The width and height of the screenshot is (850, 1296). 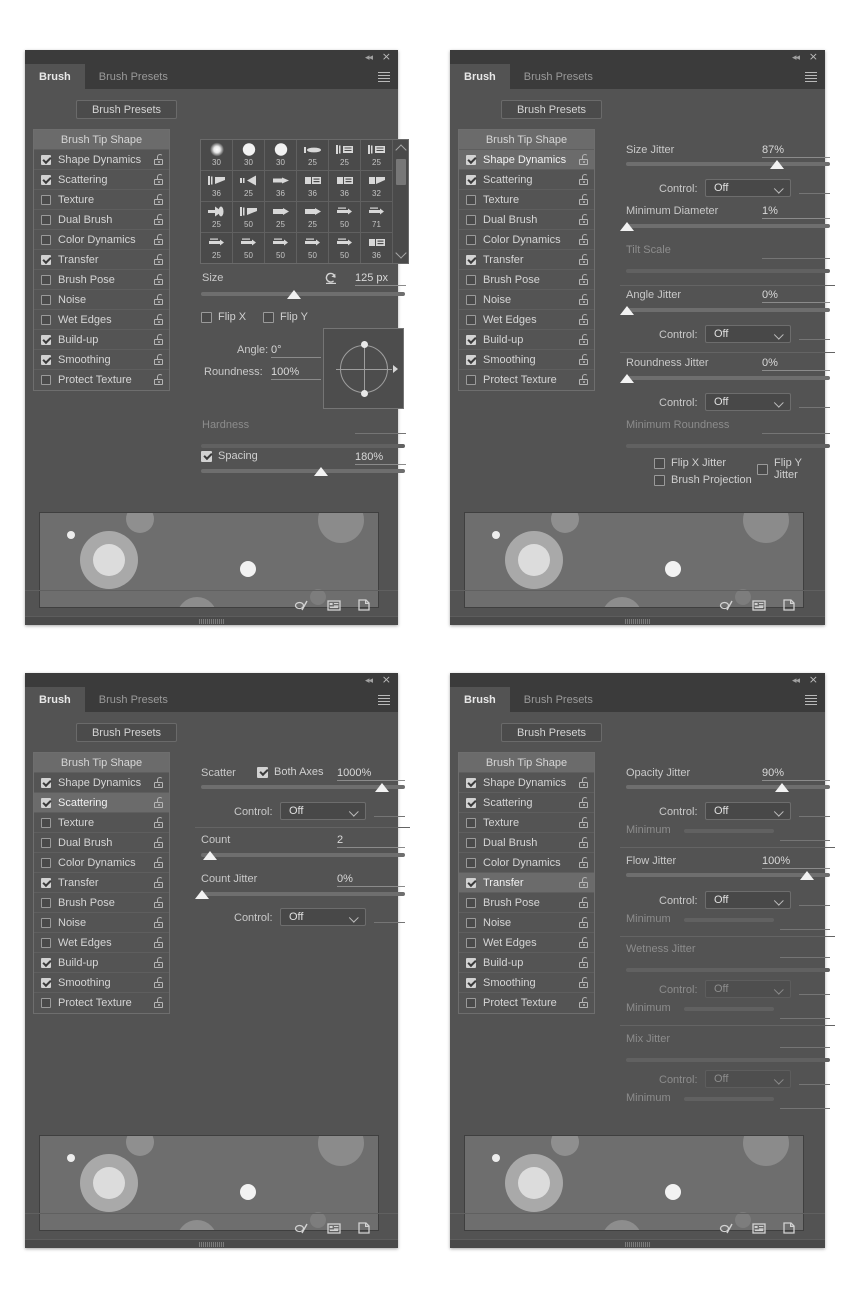 I want to click on opacity-jitter-thumb, so click(x=782, y=787).